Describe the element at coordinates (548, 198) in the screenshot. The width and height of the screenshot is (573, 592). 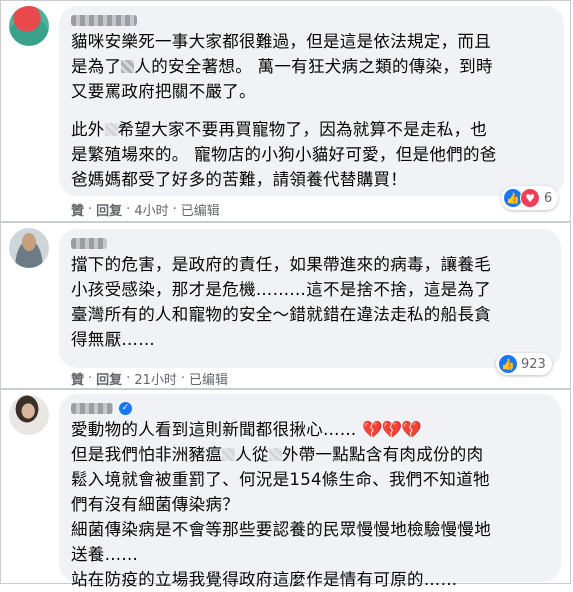
I see `reaction-count: 6` at that location.